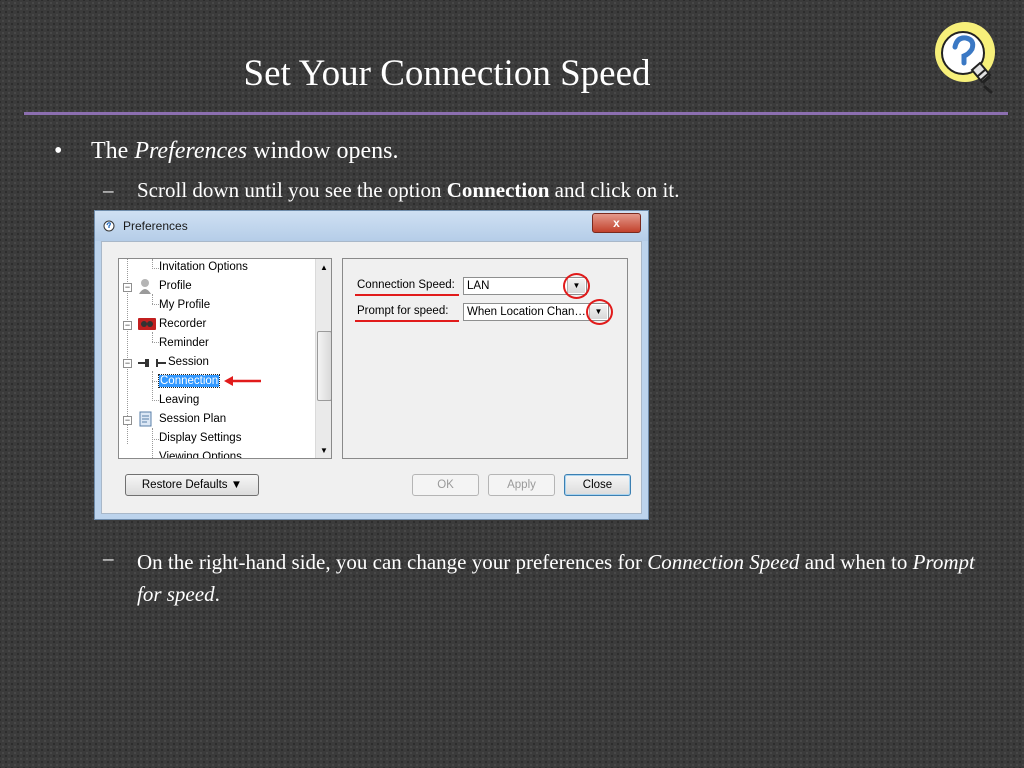 Image resolution: width=1024 pixels, height=768 pixels. Describe the element at coordinates (403, 311) in the screenshot. I see `prompt-for-speed-label: Prompt for speed:` at that location.